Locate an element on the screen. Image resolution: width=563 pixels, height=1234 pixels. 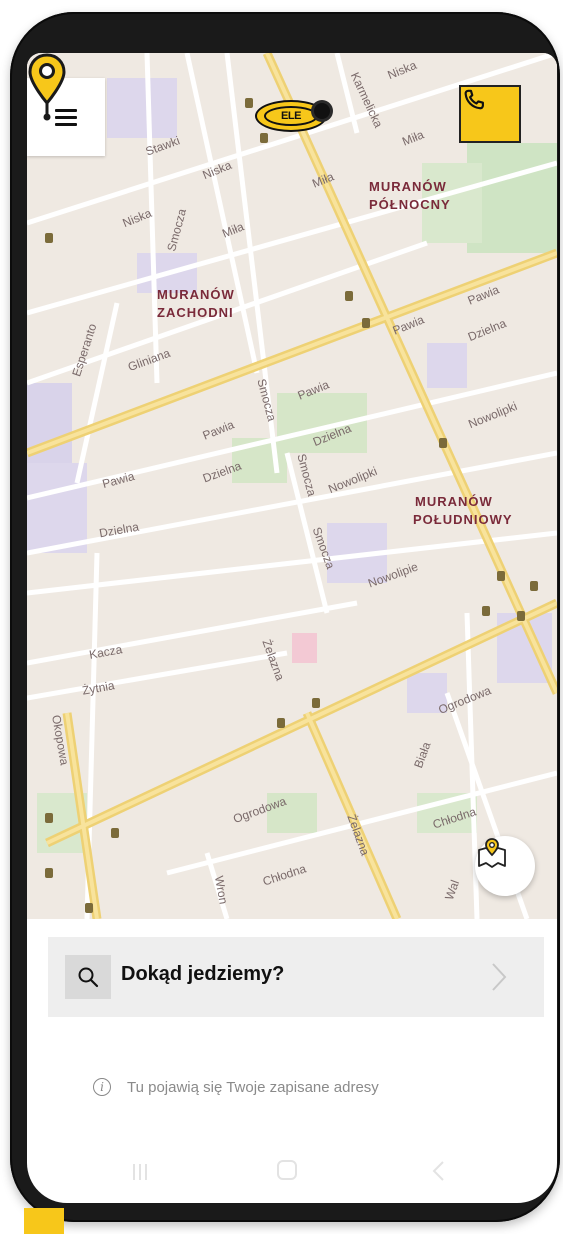
search-icon is located at coordinates (88, 977).